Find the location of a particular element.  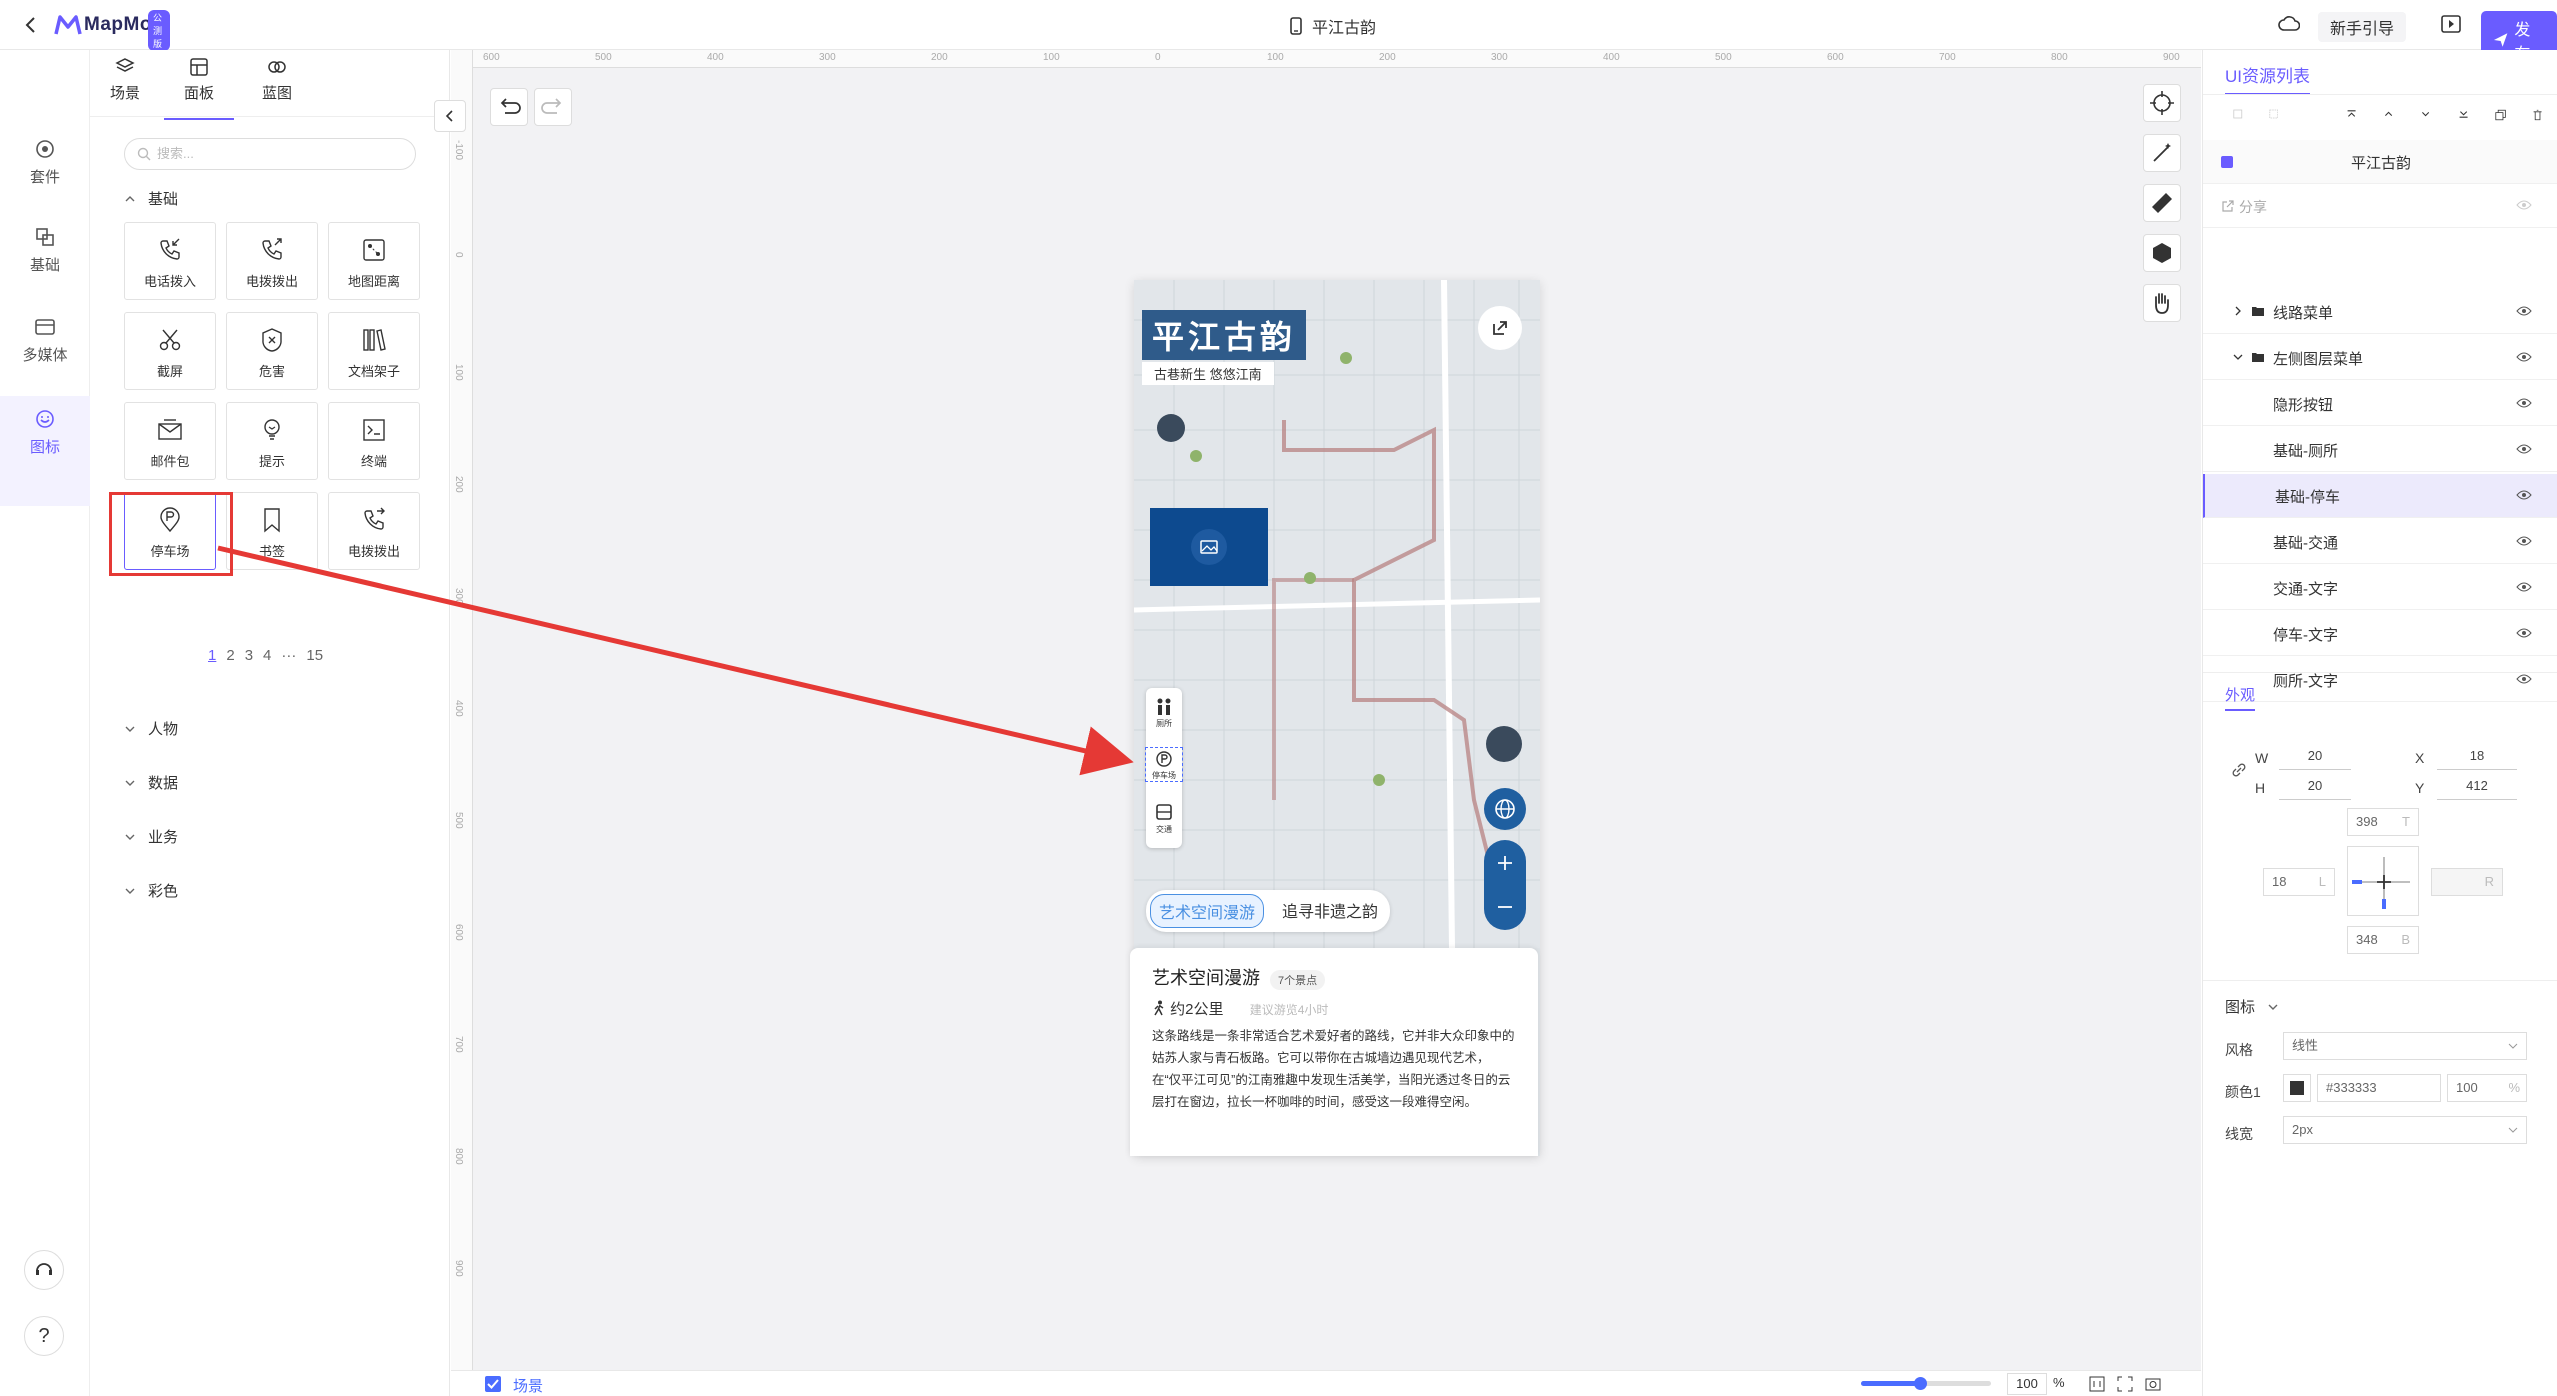

color-opacity-input: 100% is located at coordinates (2487, 1088).